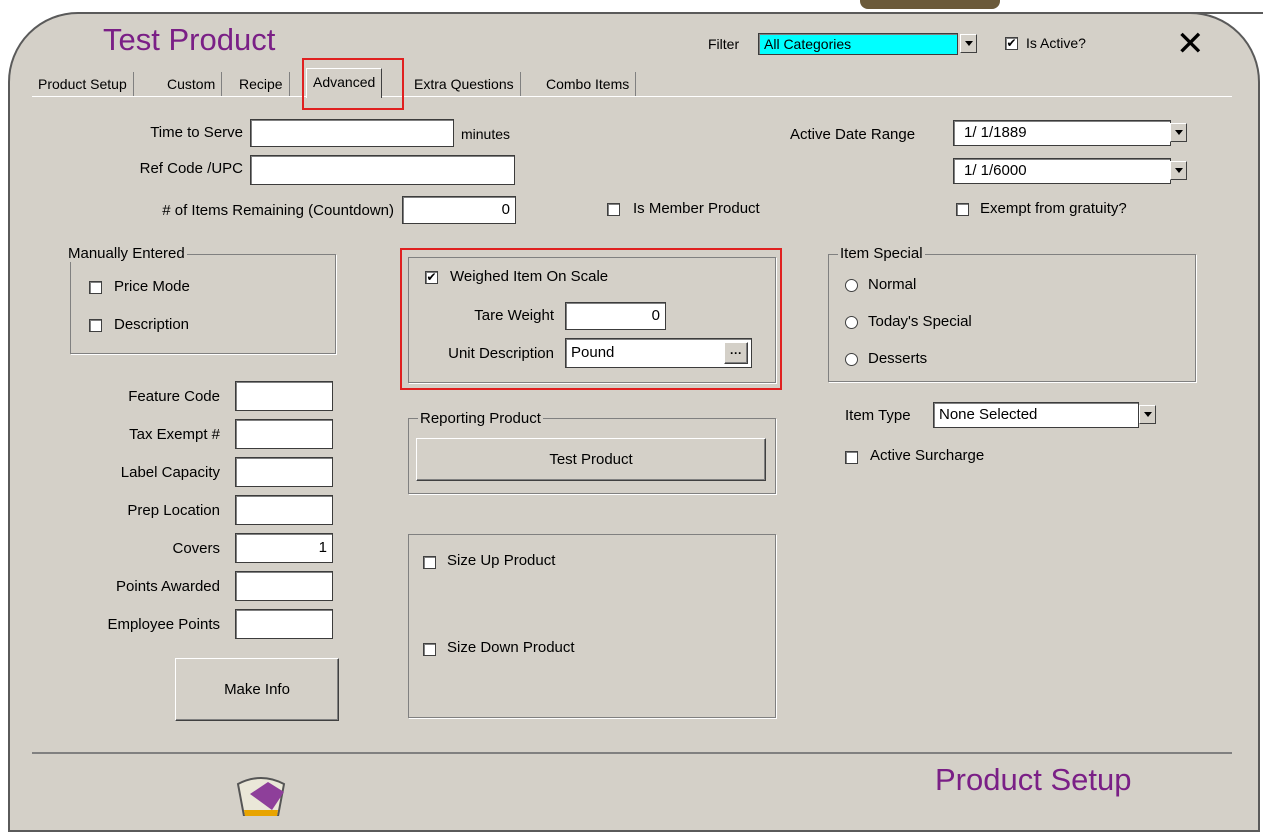 This screenshot has width=1263, height=832. Describe the element at coordinates (203, 304) in the screenshot. I see `manually-entered-group` at that location.